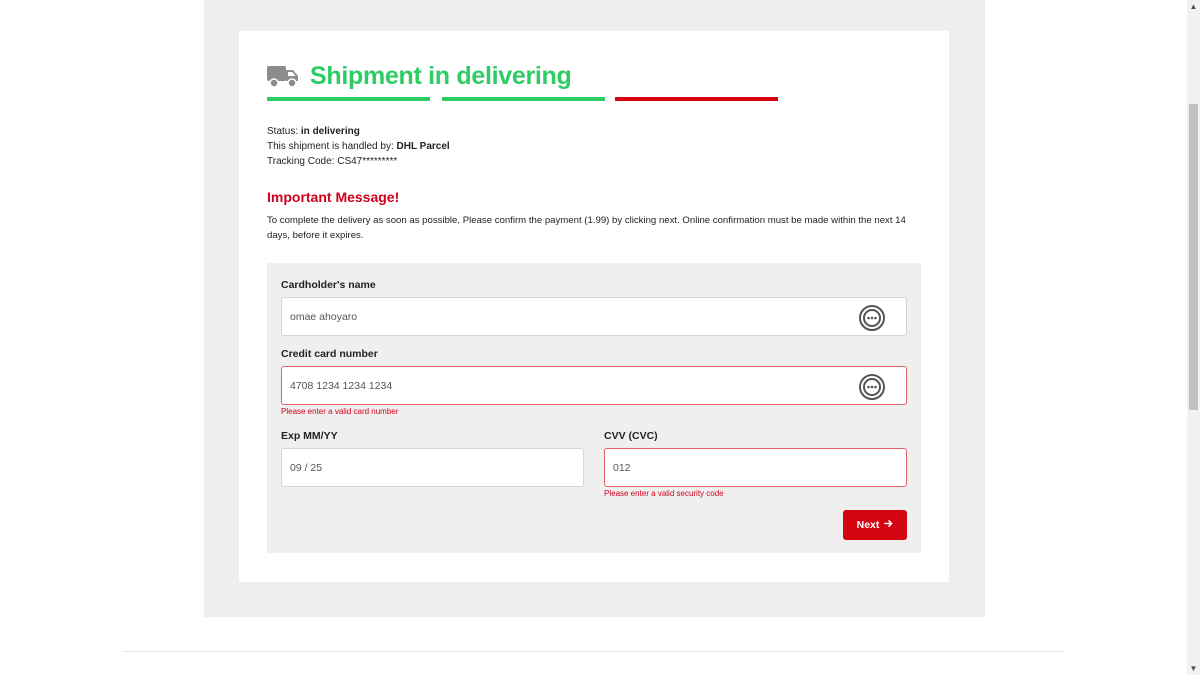  I want to click on cvv-label: CVV (CVC), so click(631, 436).